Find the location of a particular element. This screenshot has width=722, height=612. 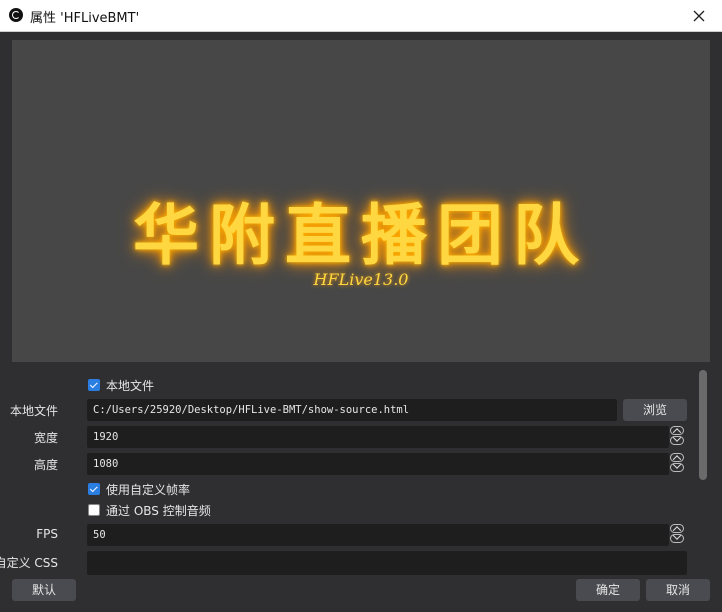

obs-logo-icon is located at coordinates (16, 15).